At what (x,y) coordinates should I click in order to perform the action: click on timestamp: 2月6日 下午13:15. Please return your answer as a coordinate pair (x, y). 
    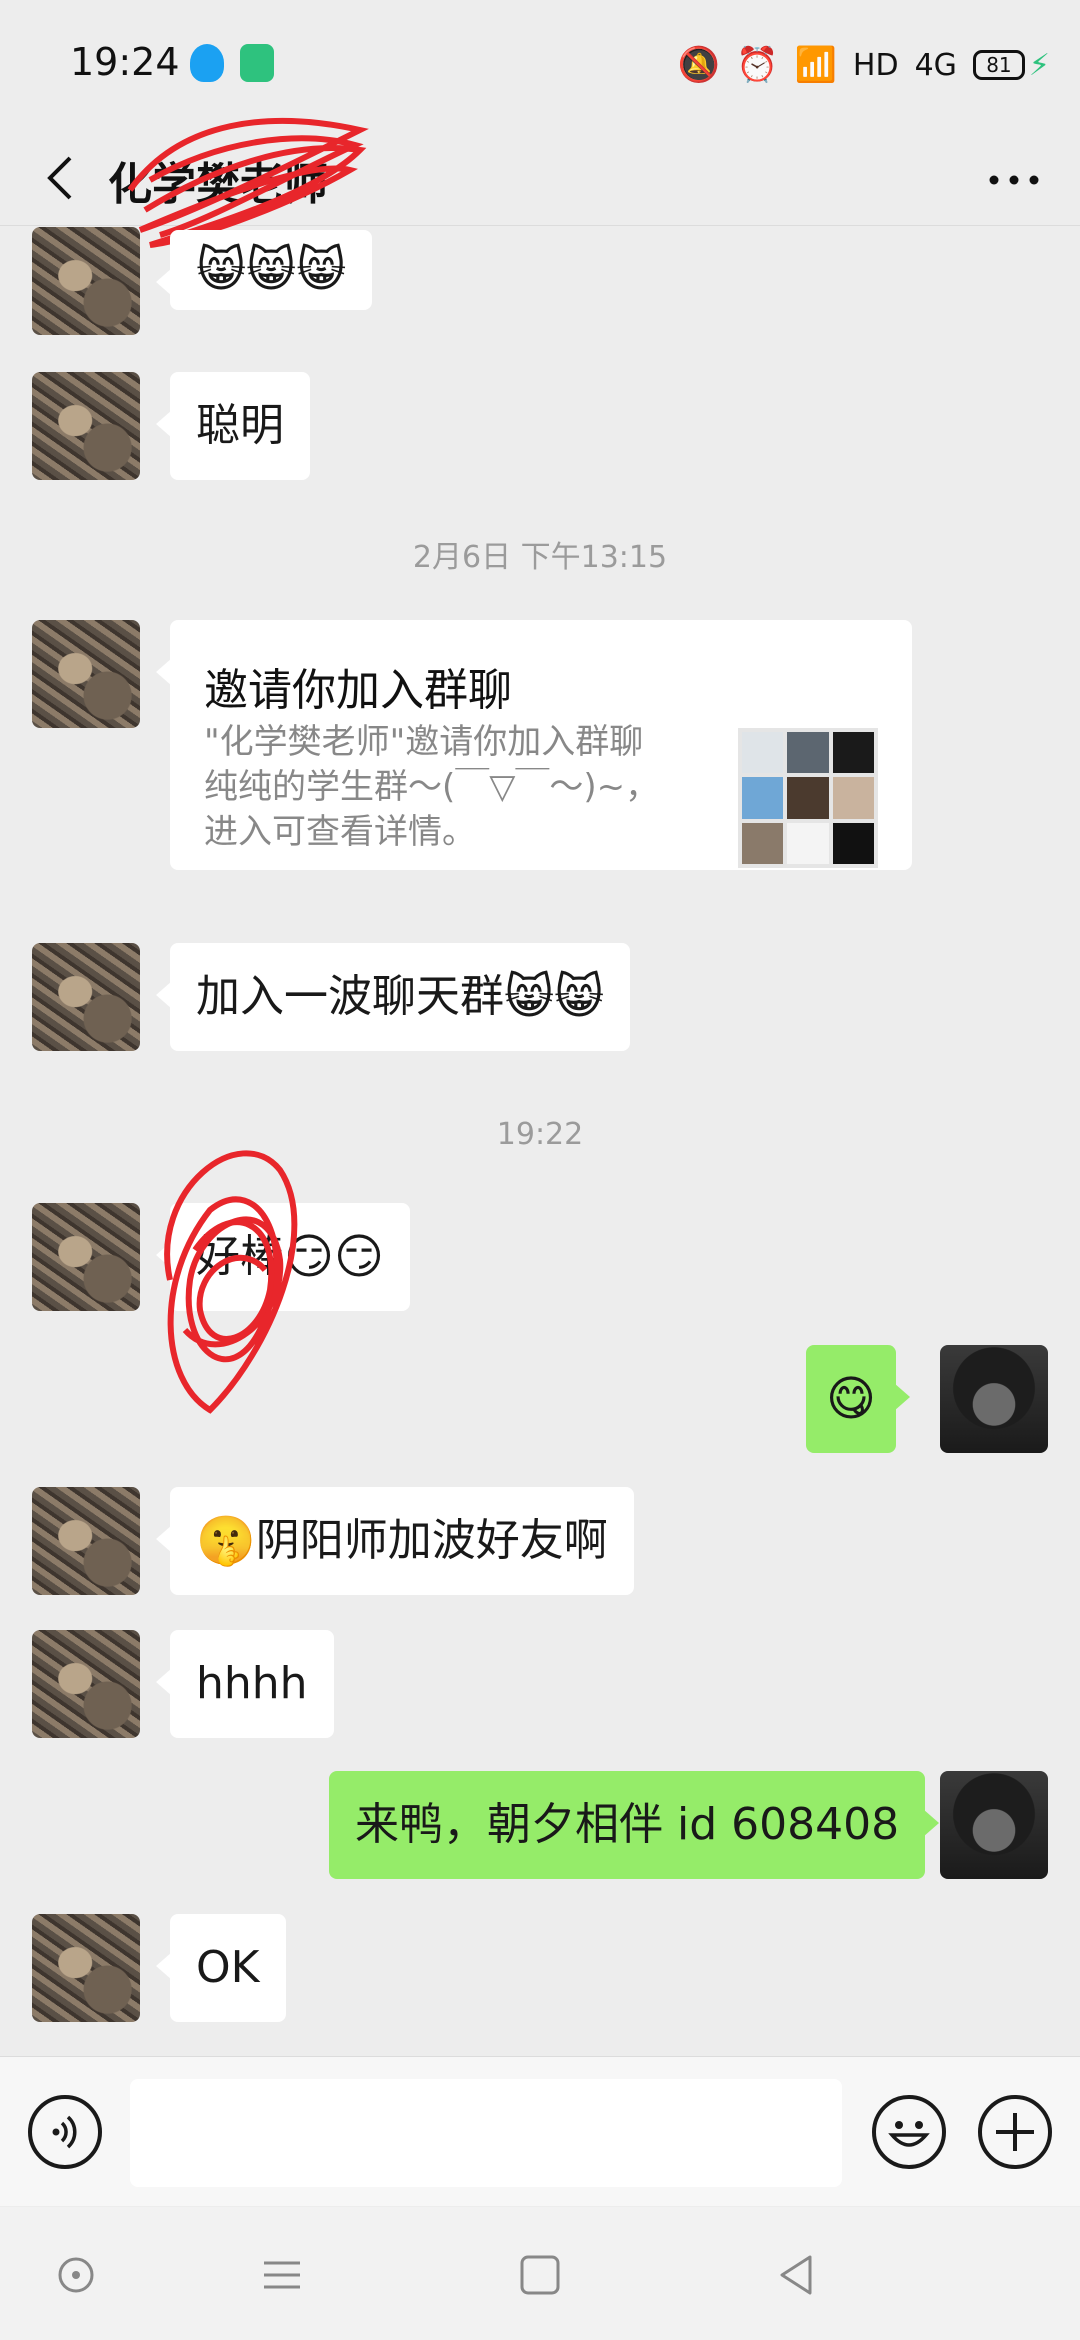
    Looking at the image, I should click on (540, 557).